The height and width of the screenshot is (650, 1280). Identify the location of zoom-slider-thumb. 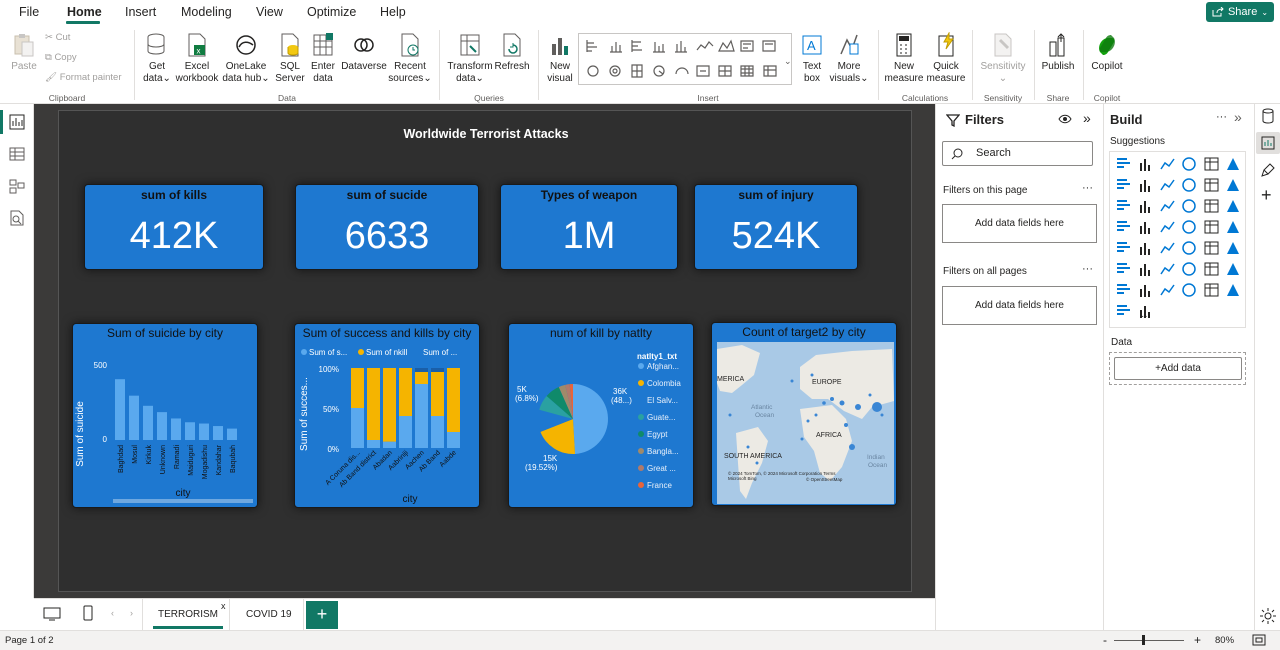
(1143, 640).